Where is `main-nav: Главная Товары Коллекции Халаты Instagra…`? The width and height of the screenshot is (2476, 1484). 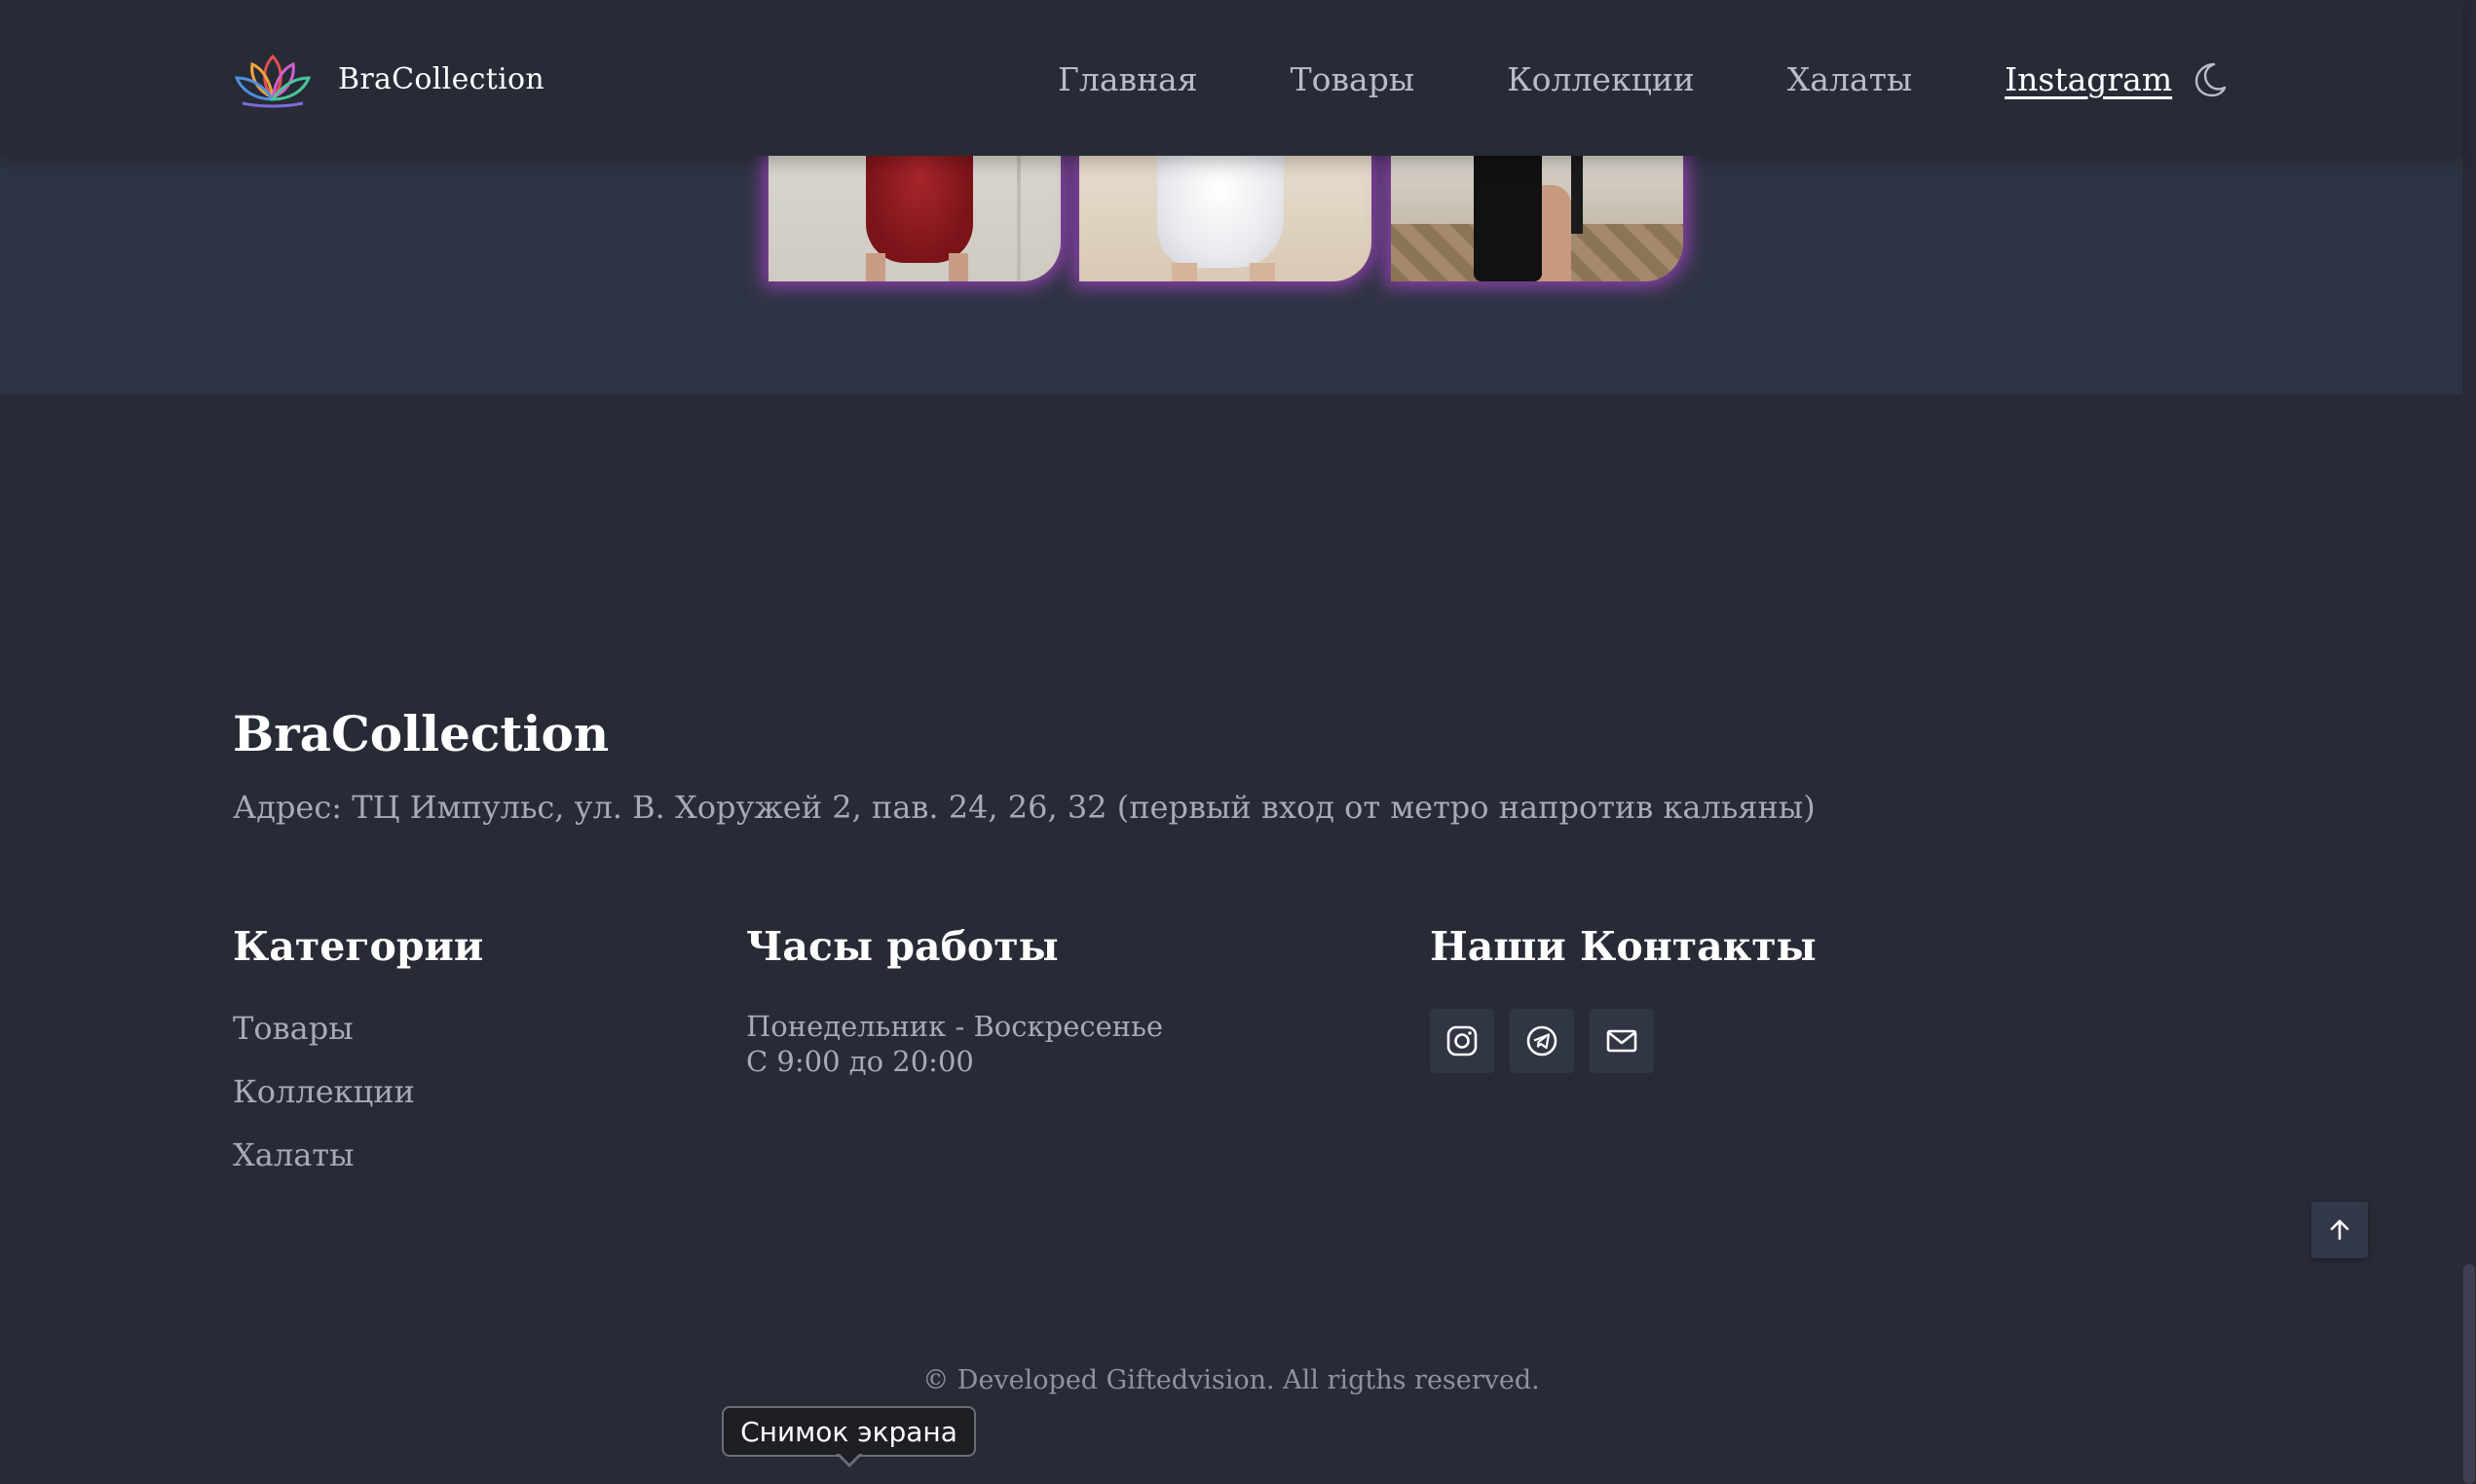
main-nav: Главная Товары Коллекции Халаты Instagra… is located at coordinates (1661, 79).